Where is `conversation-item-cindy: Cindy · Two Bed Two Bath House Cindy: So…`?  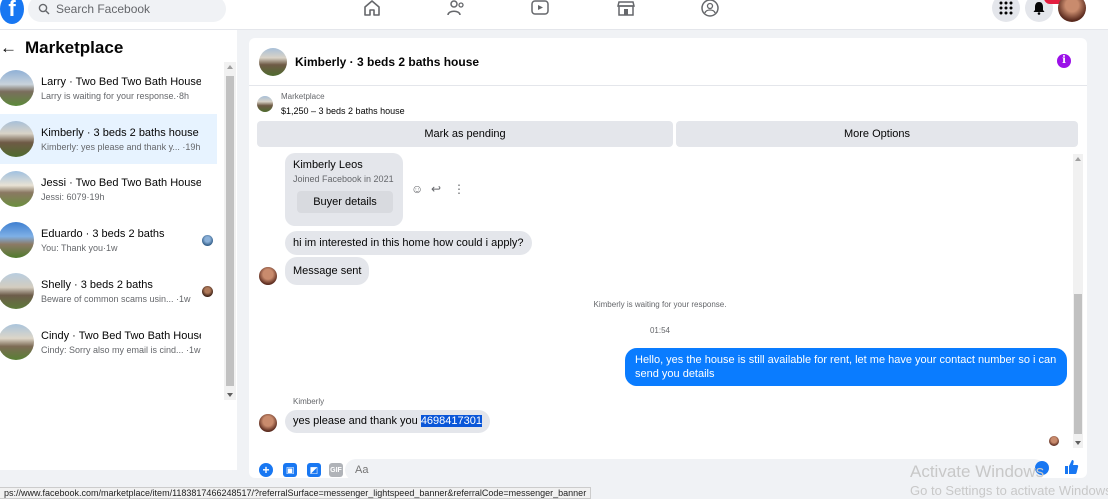 conversation-item-cindy: Cindy · Two Bed Two Bath House Cindy: So… is located at coordinates (108, 342).